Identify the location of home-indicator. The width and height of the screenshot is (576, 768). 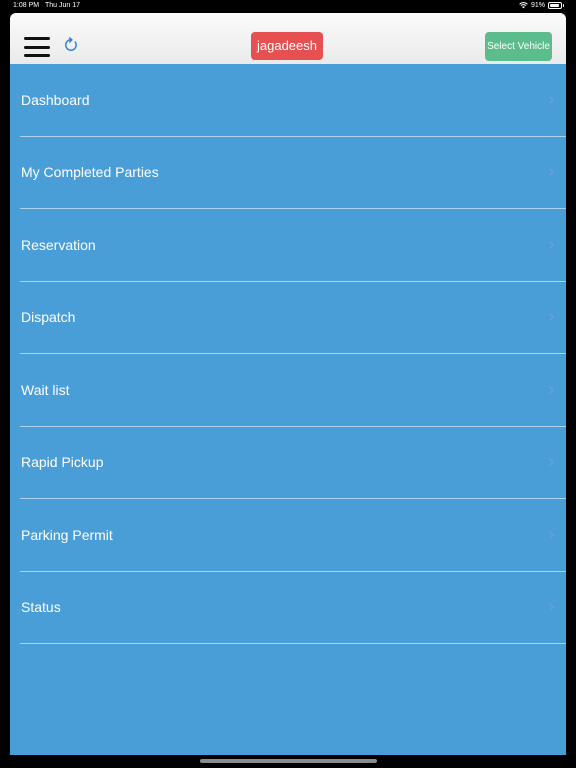
(288, 761).